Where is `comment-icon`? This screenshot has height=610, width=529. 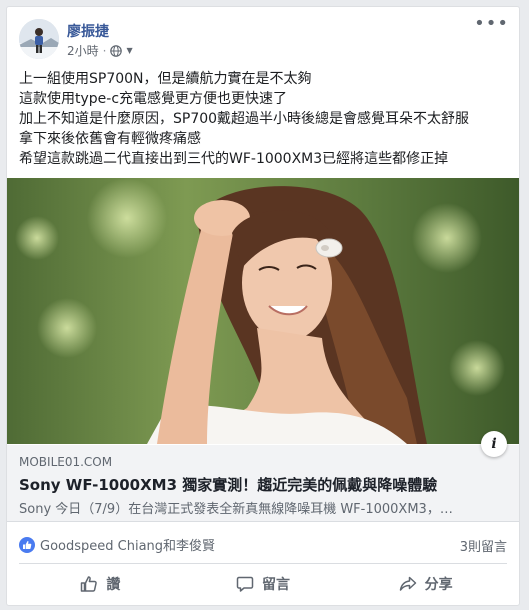 comment-icon is located at coordinates (245, 584).